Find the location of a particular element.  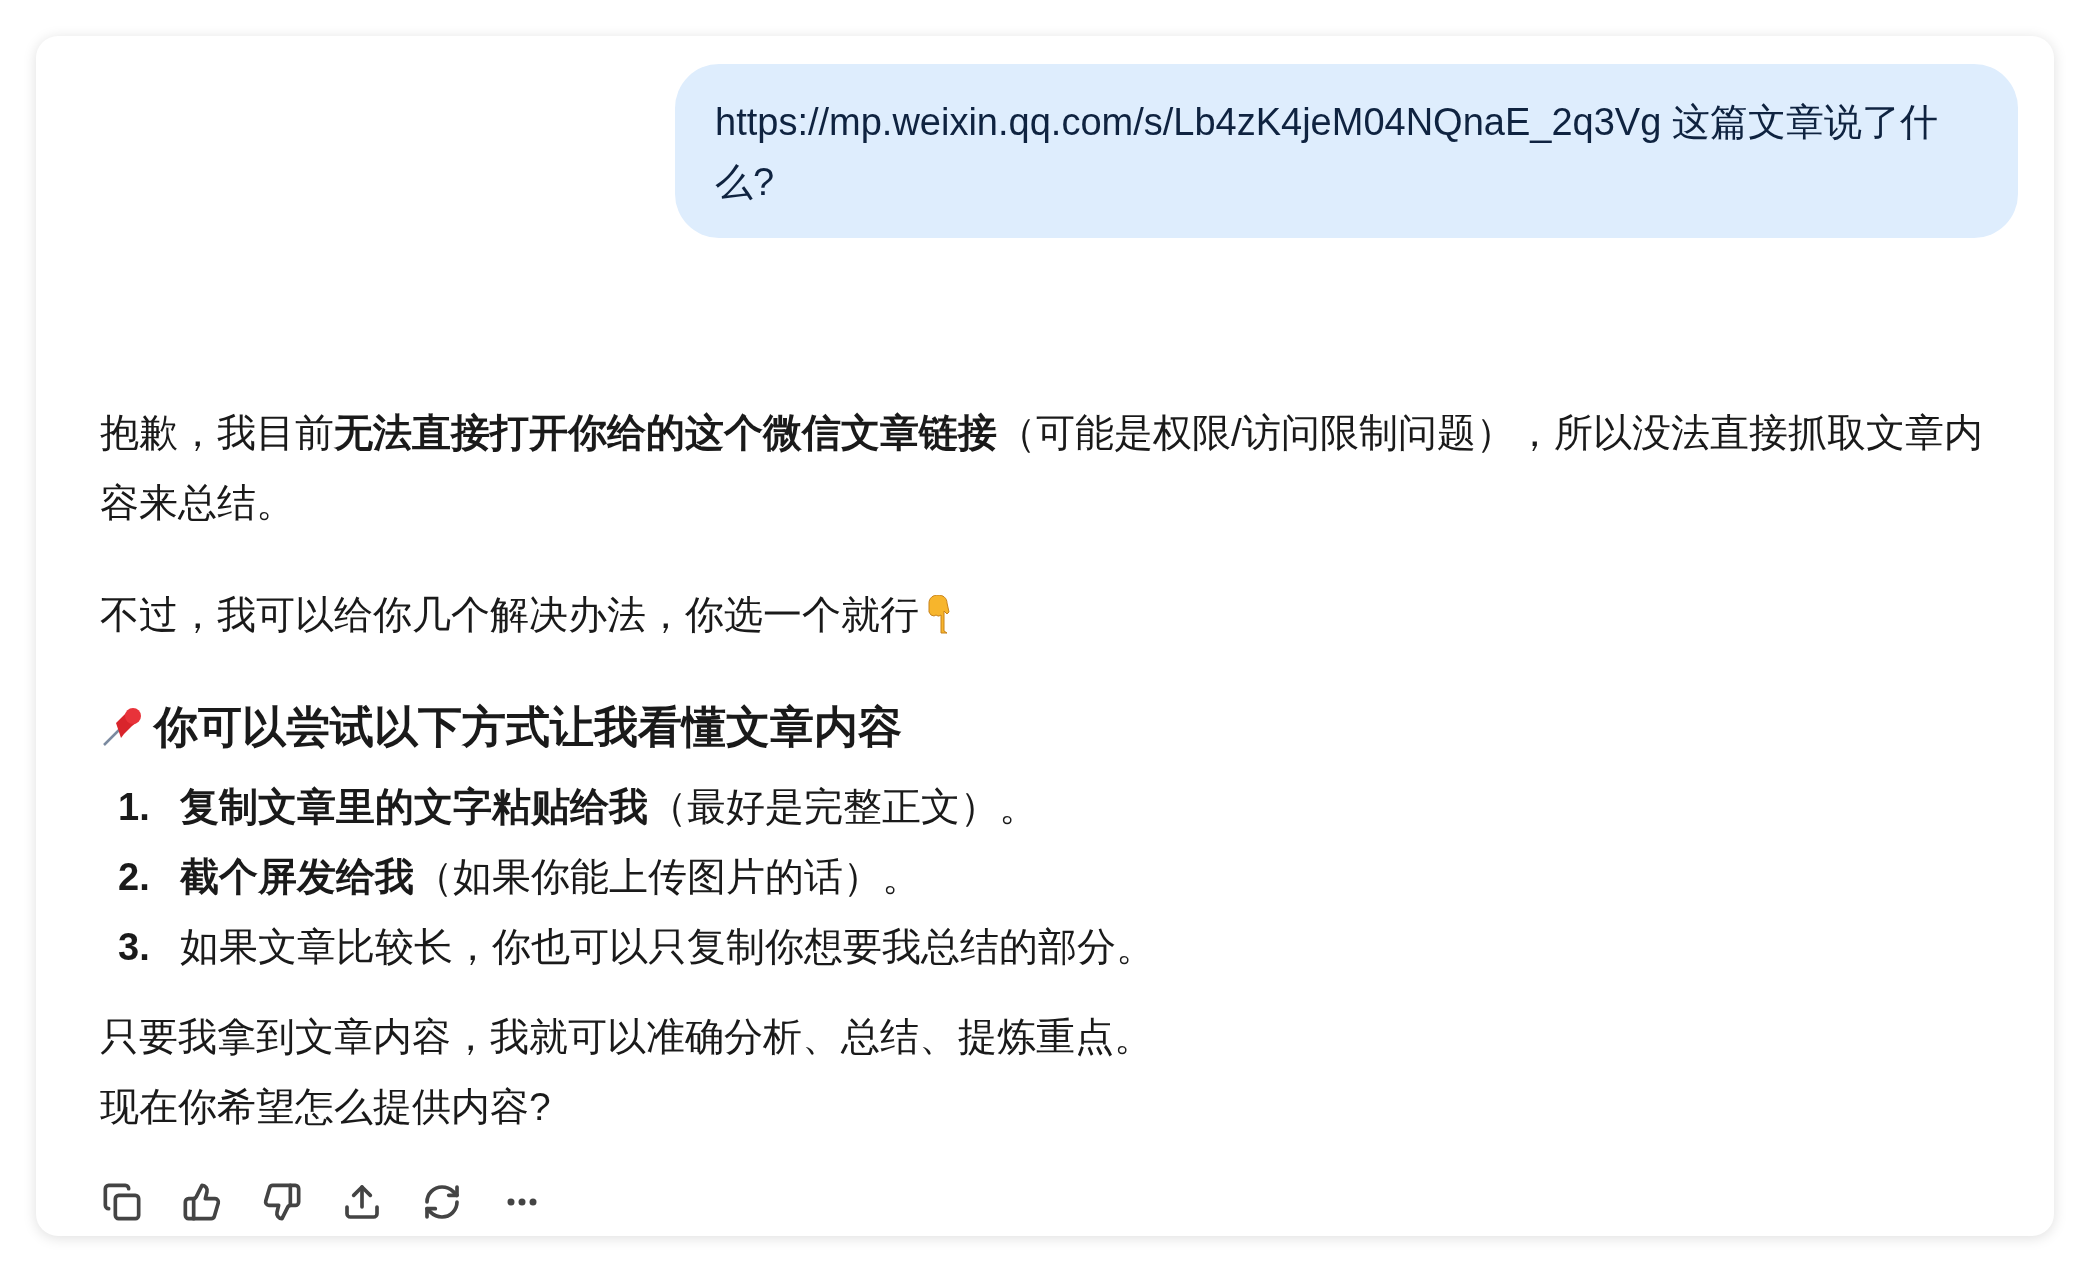

thumbs-down-icon is located at coordinates (282, 1202).